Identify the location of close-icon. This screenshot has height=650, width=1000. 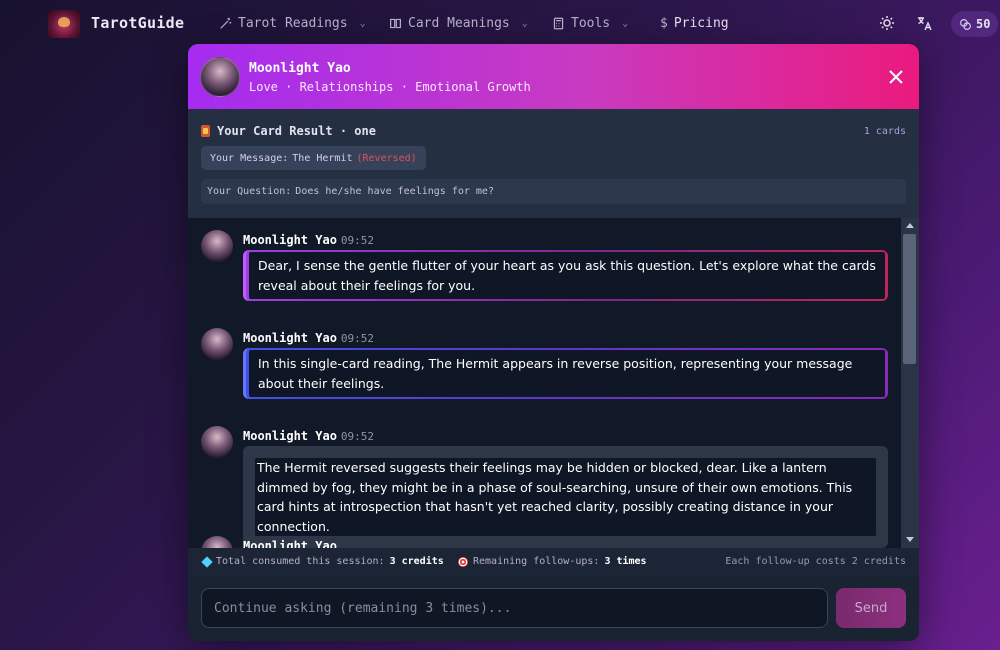
(896, 77).